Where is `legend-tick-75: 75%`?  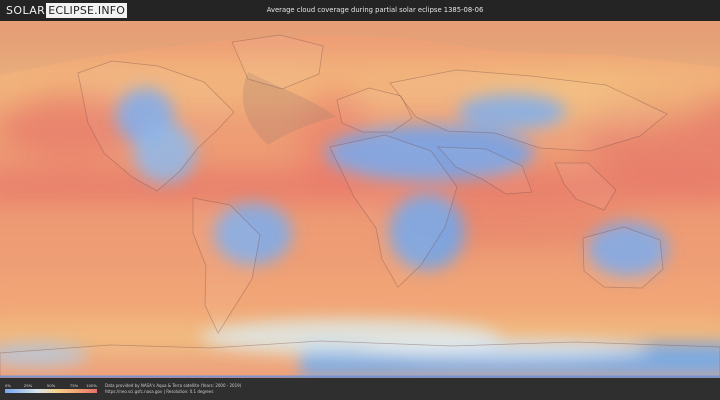 legend-tick-75: 75% is located at coordinates (74, 385).